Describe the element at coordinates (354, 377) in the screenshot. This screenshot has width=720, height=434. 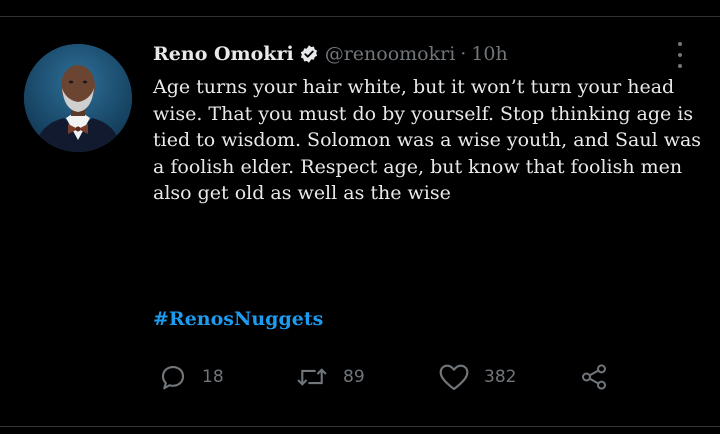
I see `retweet-count: 89` at that location.